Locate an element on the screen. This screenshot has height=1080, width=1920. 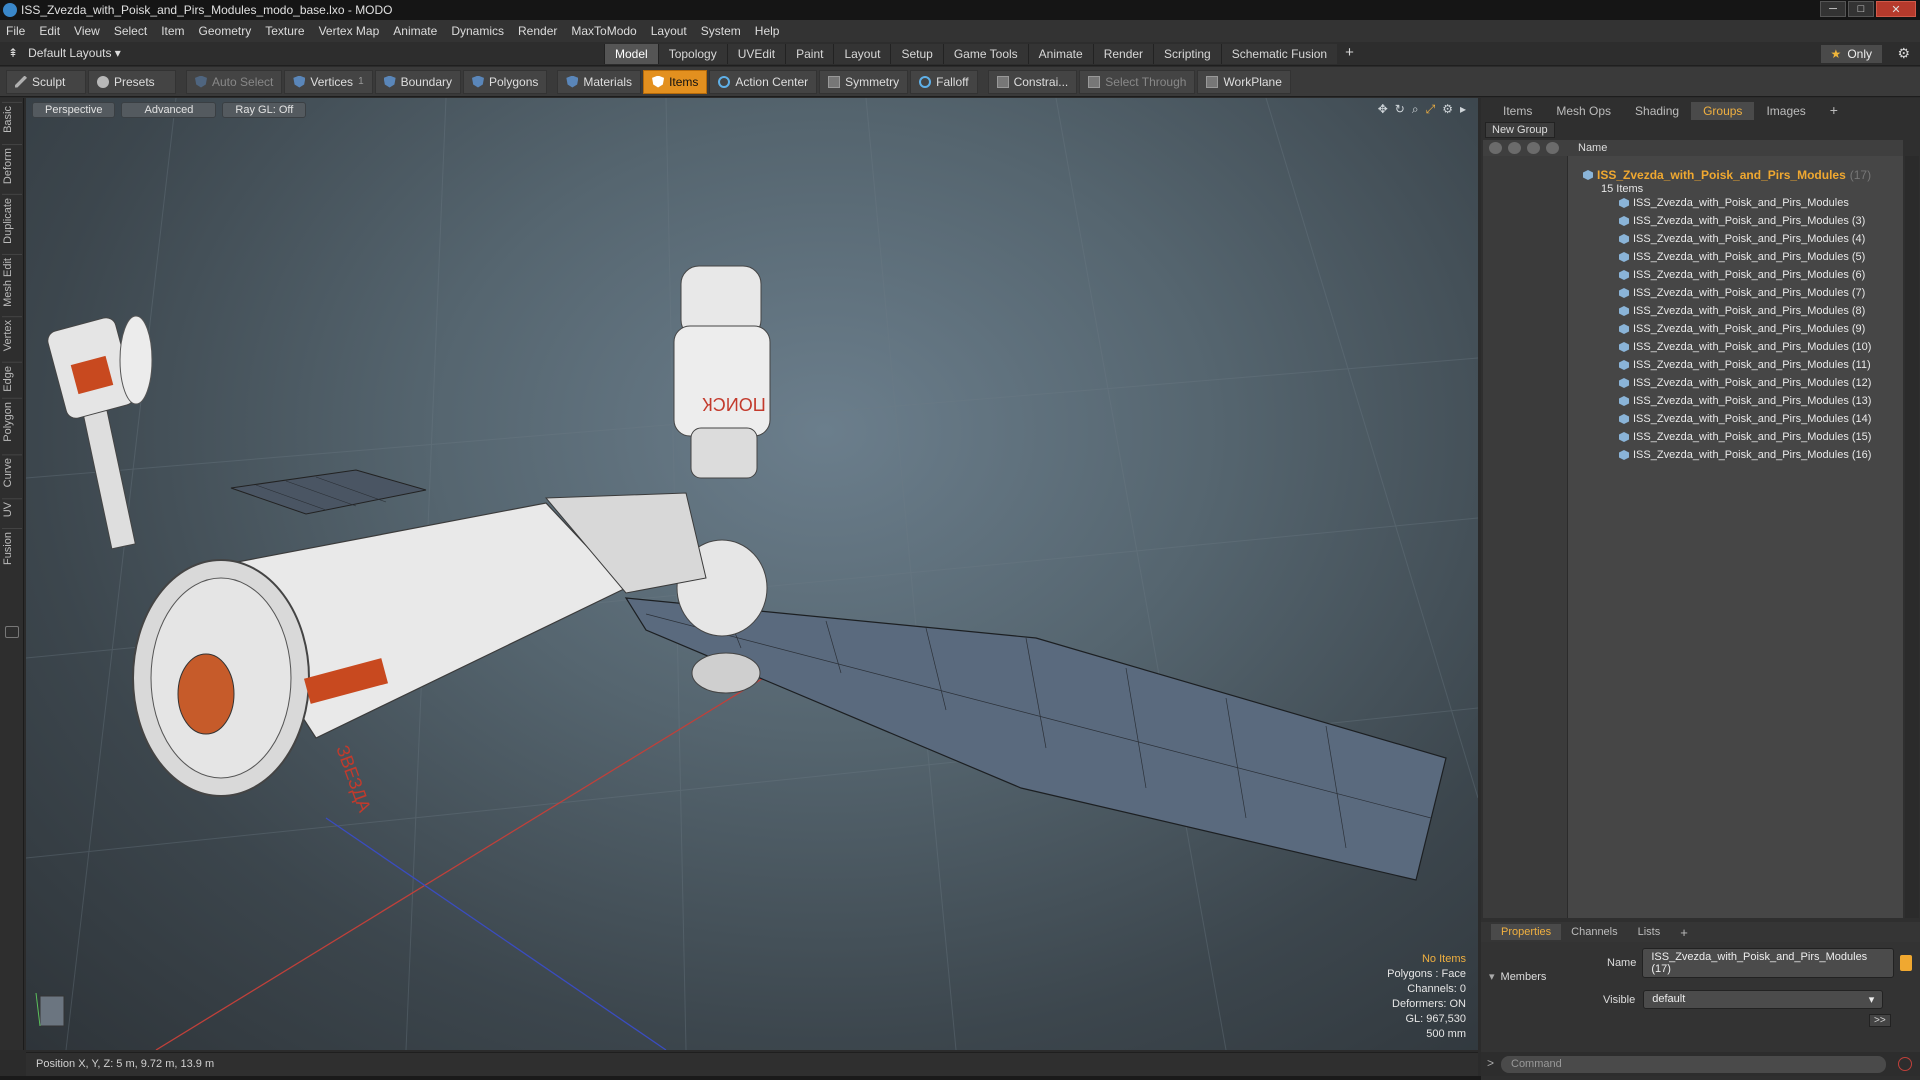
workplane-button: WorkPlane is located at coordinates (1244, 81).